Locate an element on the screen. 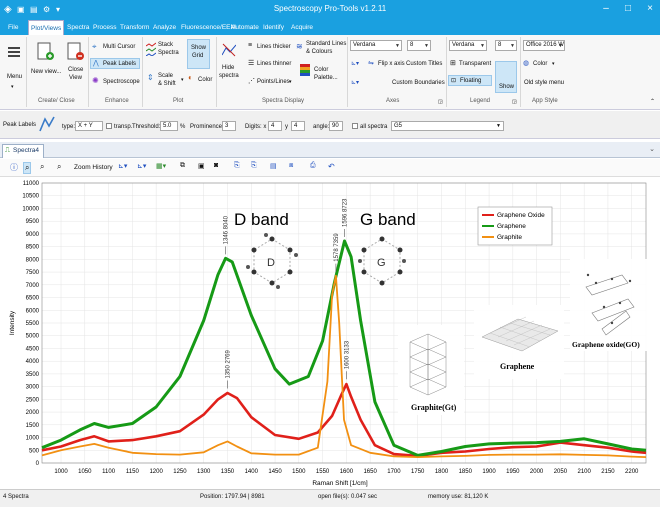 The width and height of the screenshot is (660, 507). y-tick-label: 10500 is located at coordinates (30, 197).